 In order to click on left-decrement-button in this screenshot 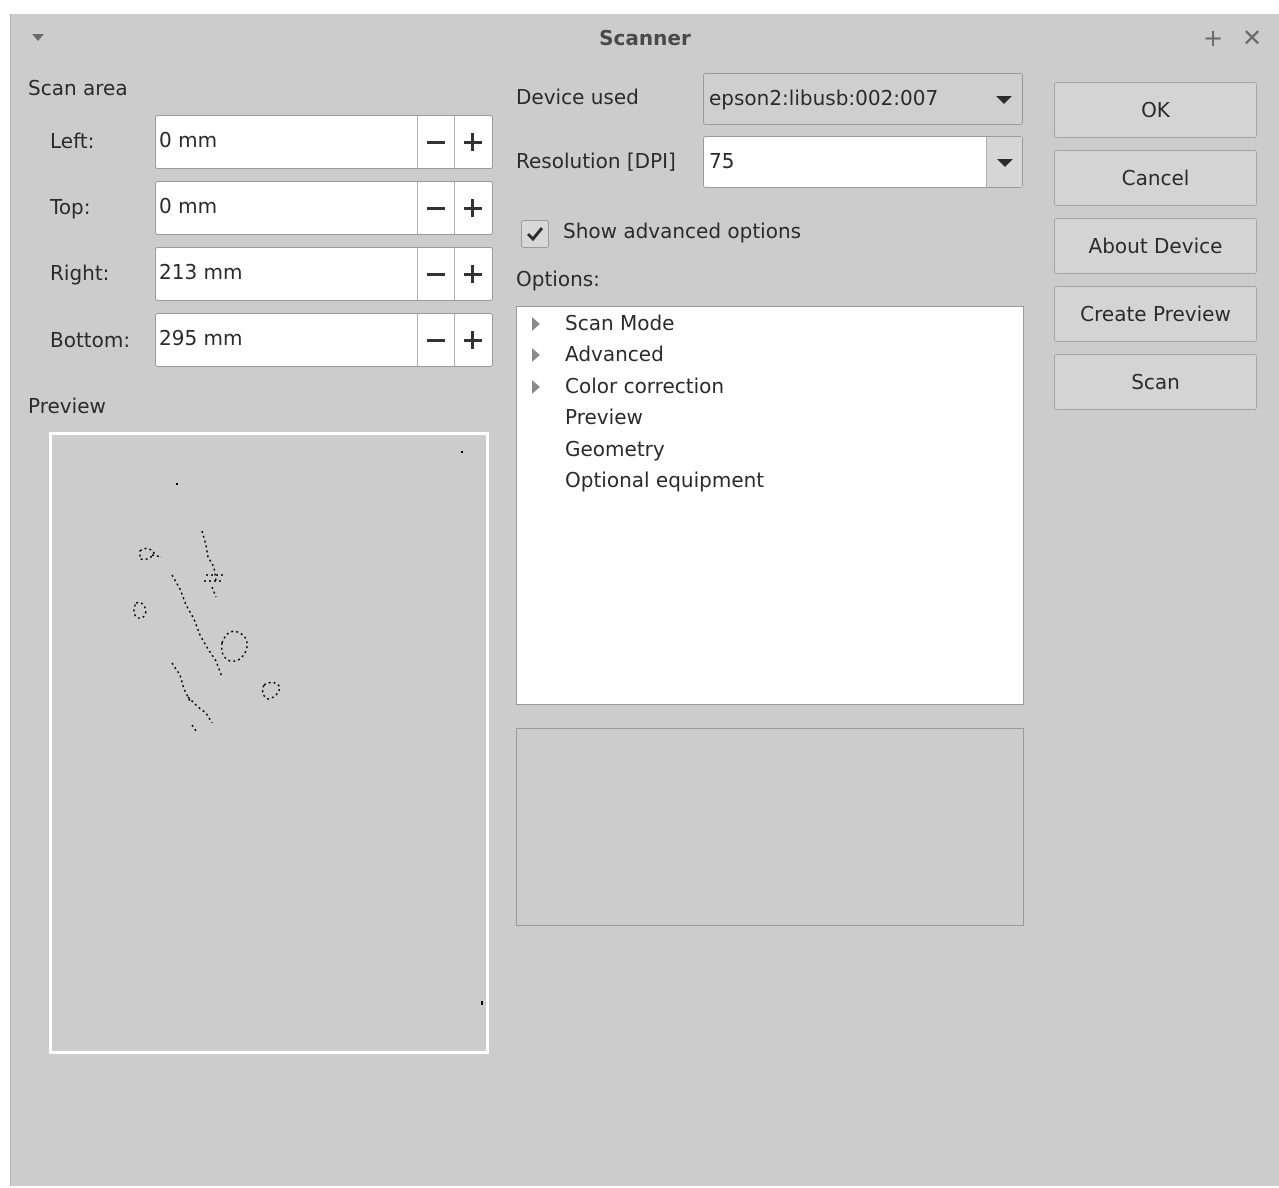, I will do `click(435, 142)`.